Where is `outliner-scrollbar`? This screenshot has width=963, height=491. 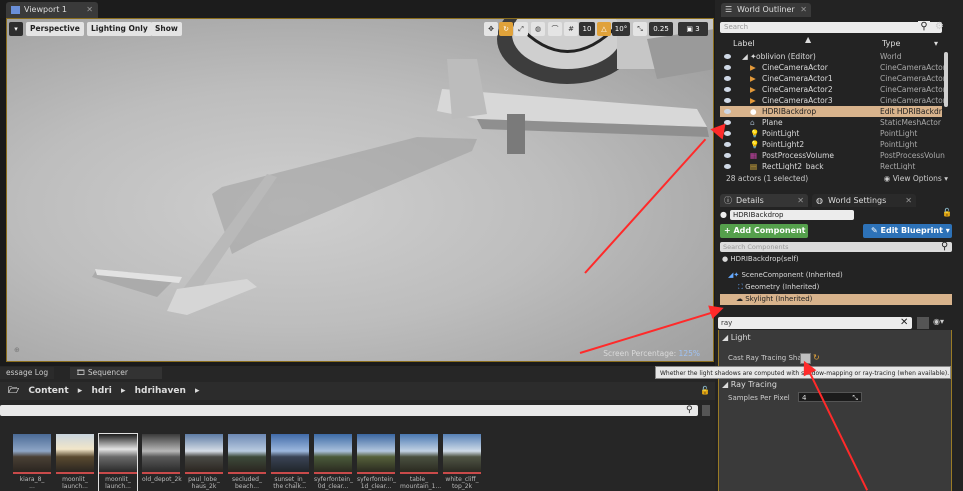 outliner-scrollbar is located at coordinates (946, 79).